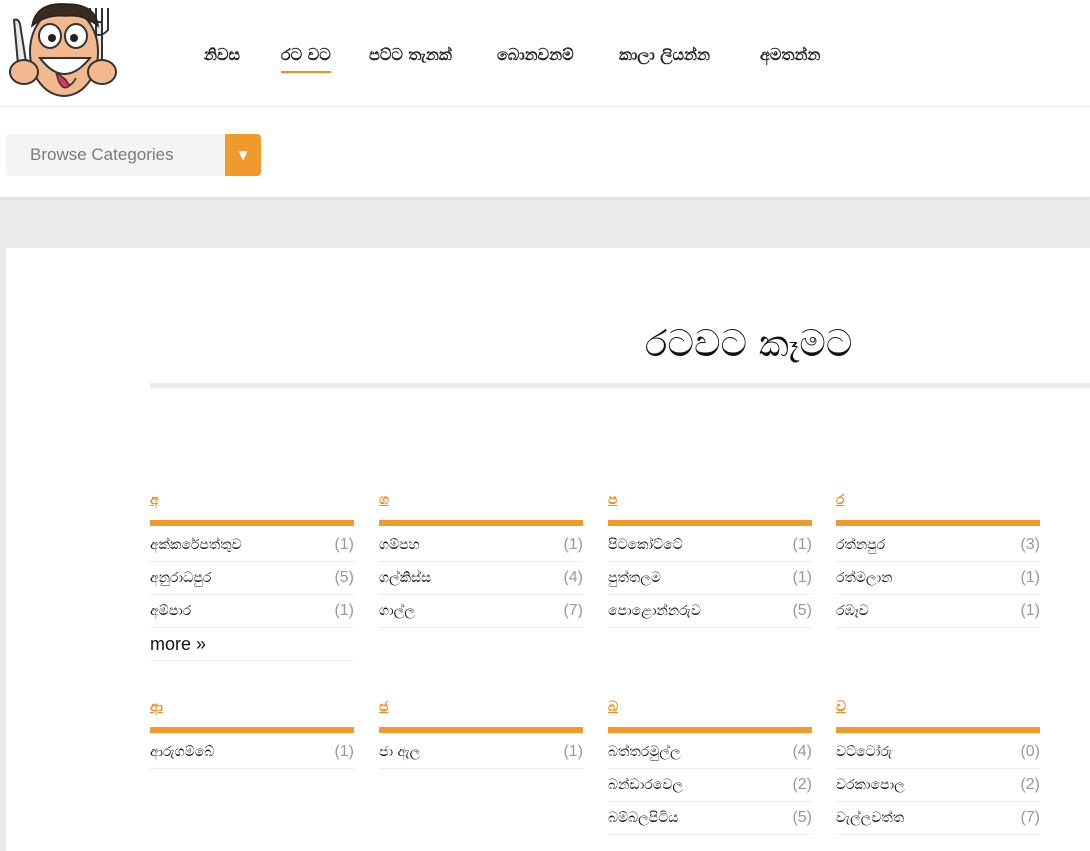  Describe the element at coordinates (710, 818) in the screenshot. I see `list-item: බම්බලපිටිය (5)` at that location.